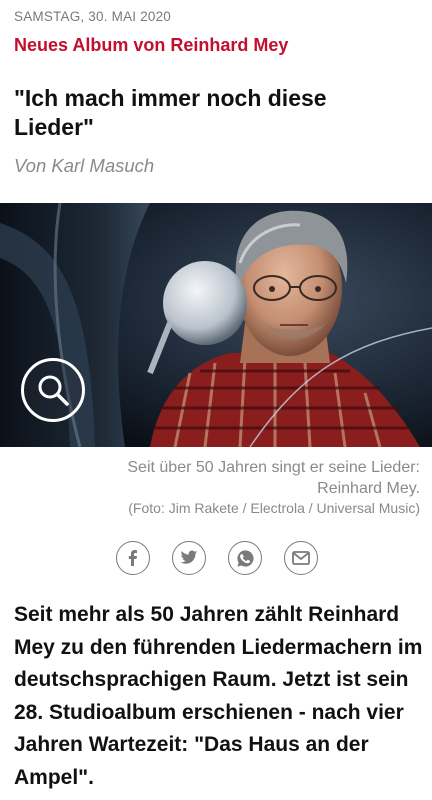 The height and width of the screenshot is (800, 432). I want to click on whatsapp-icon, so click(245, 558).